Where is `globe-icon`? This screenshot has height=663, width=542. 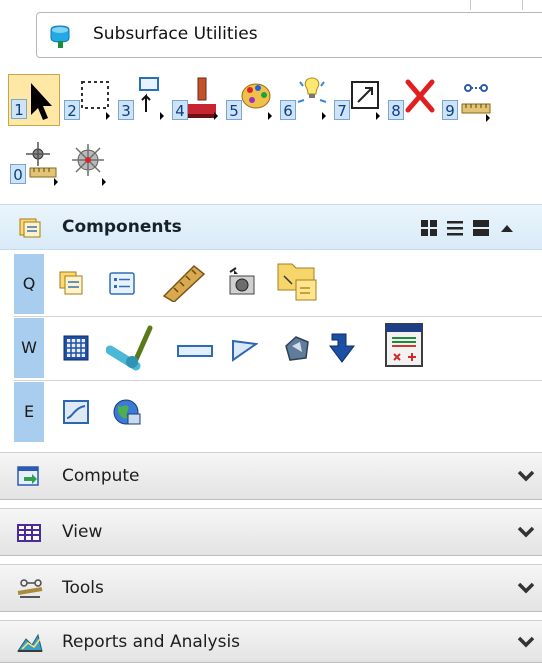 globe-icon is located at coordinates (128, 412).